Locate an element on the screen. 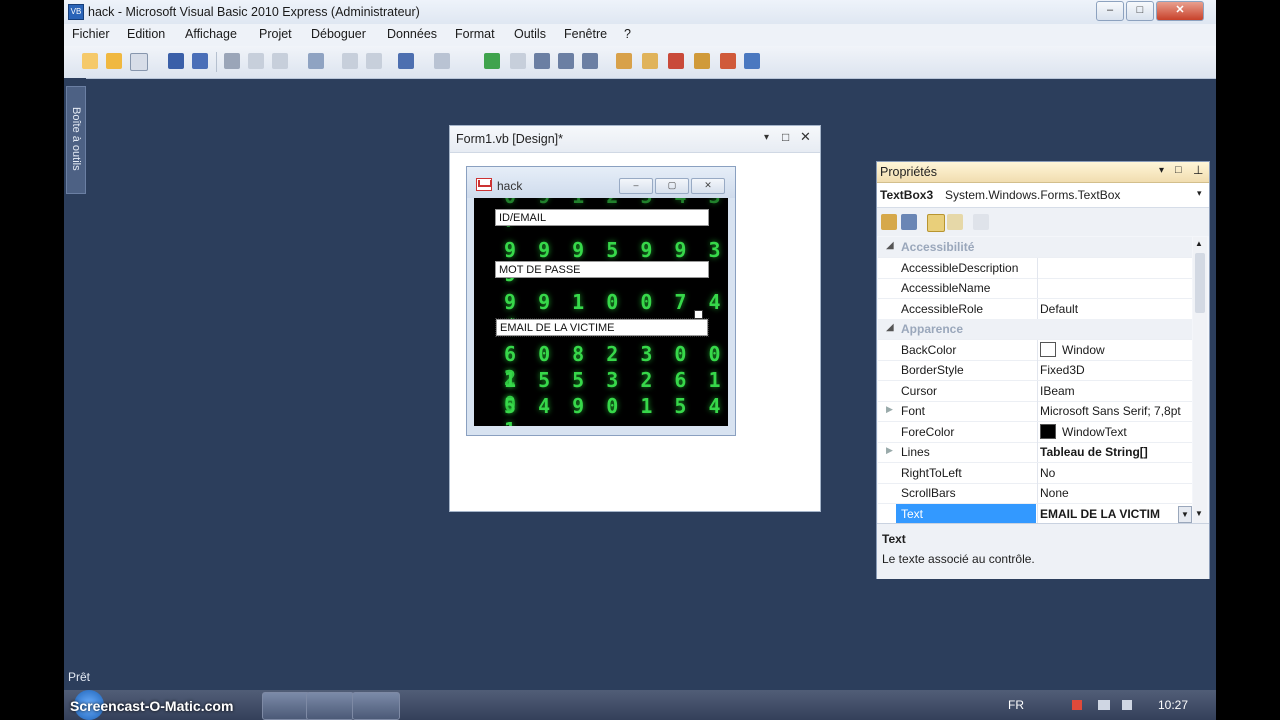  property-category: ◢ Accessibilité is located at coordinates (1035, 247).